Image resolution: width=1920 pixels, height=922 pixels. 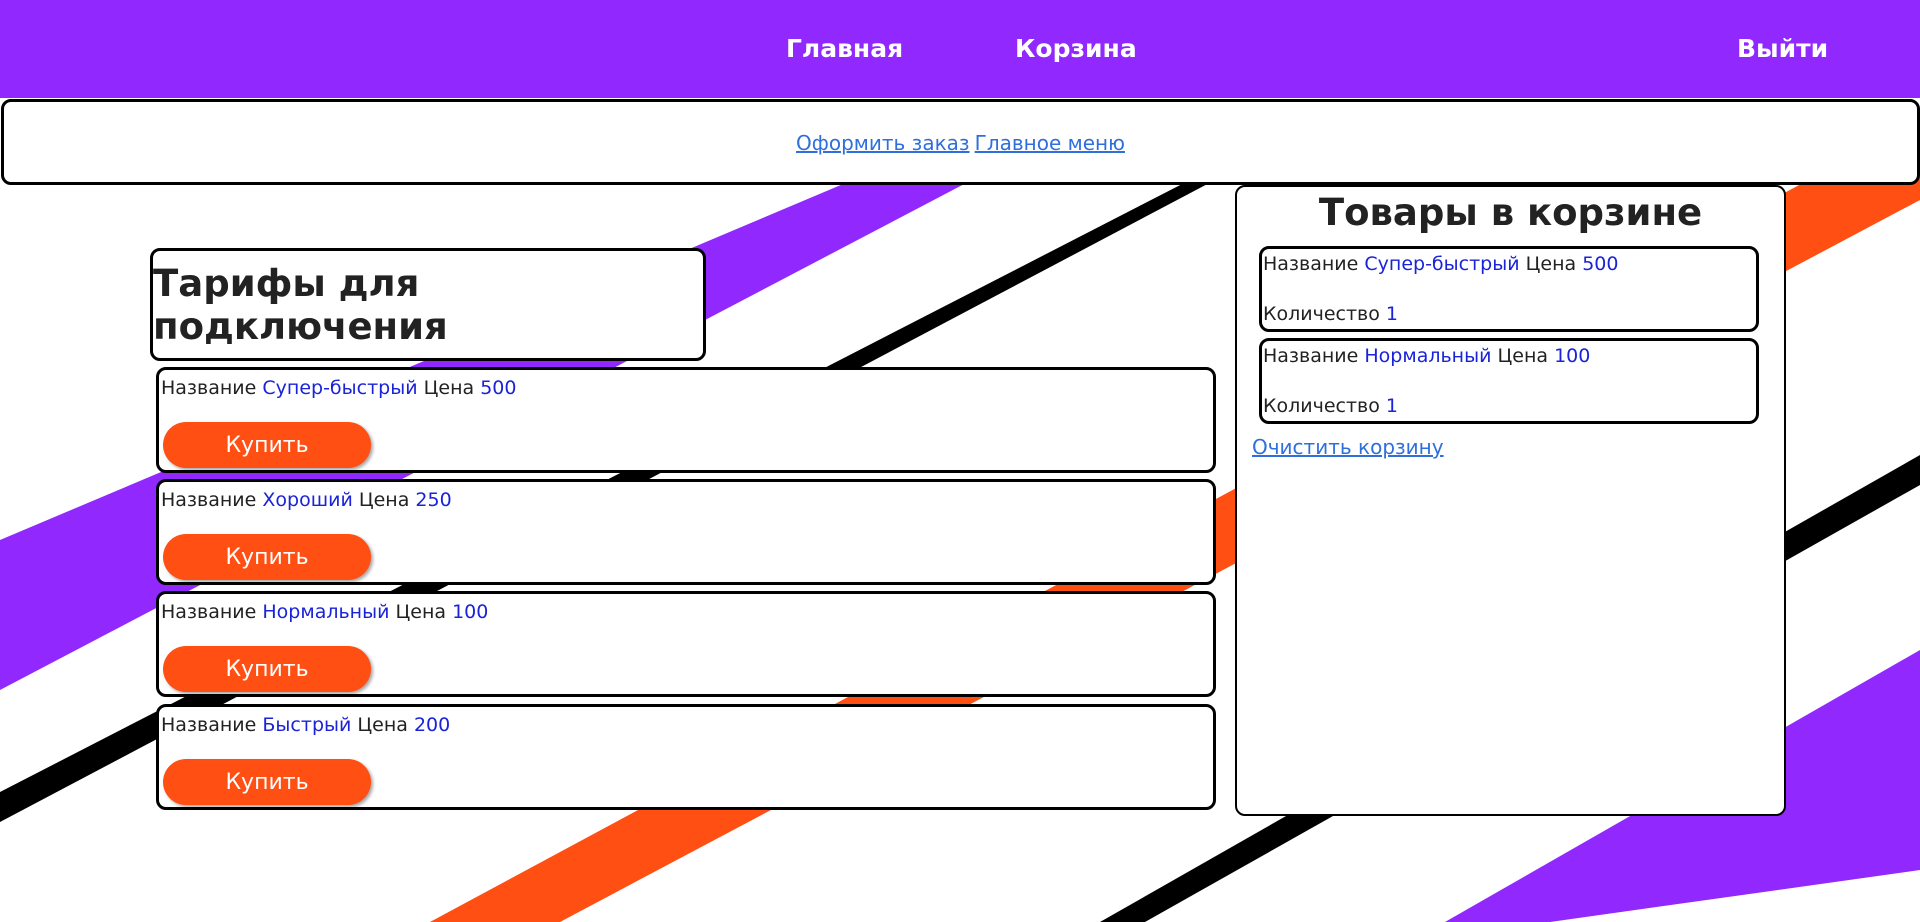 I want to click on cart-item-info: Название Супер-быстрый Цена 500, so click(x=1440, y=264).